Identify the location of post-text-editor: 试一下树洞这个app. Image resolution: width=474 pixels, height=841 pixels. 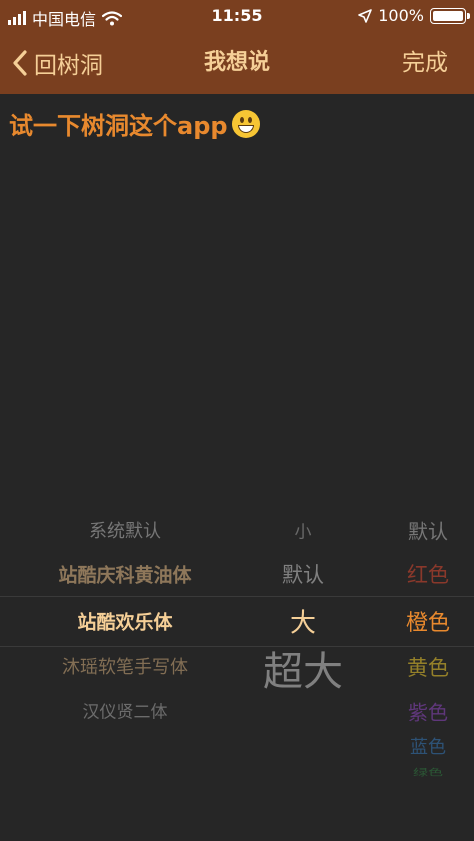
(134, 123).